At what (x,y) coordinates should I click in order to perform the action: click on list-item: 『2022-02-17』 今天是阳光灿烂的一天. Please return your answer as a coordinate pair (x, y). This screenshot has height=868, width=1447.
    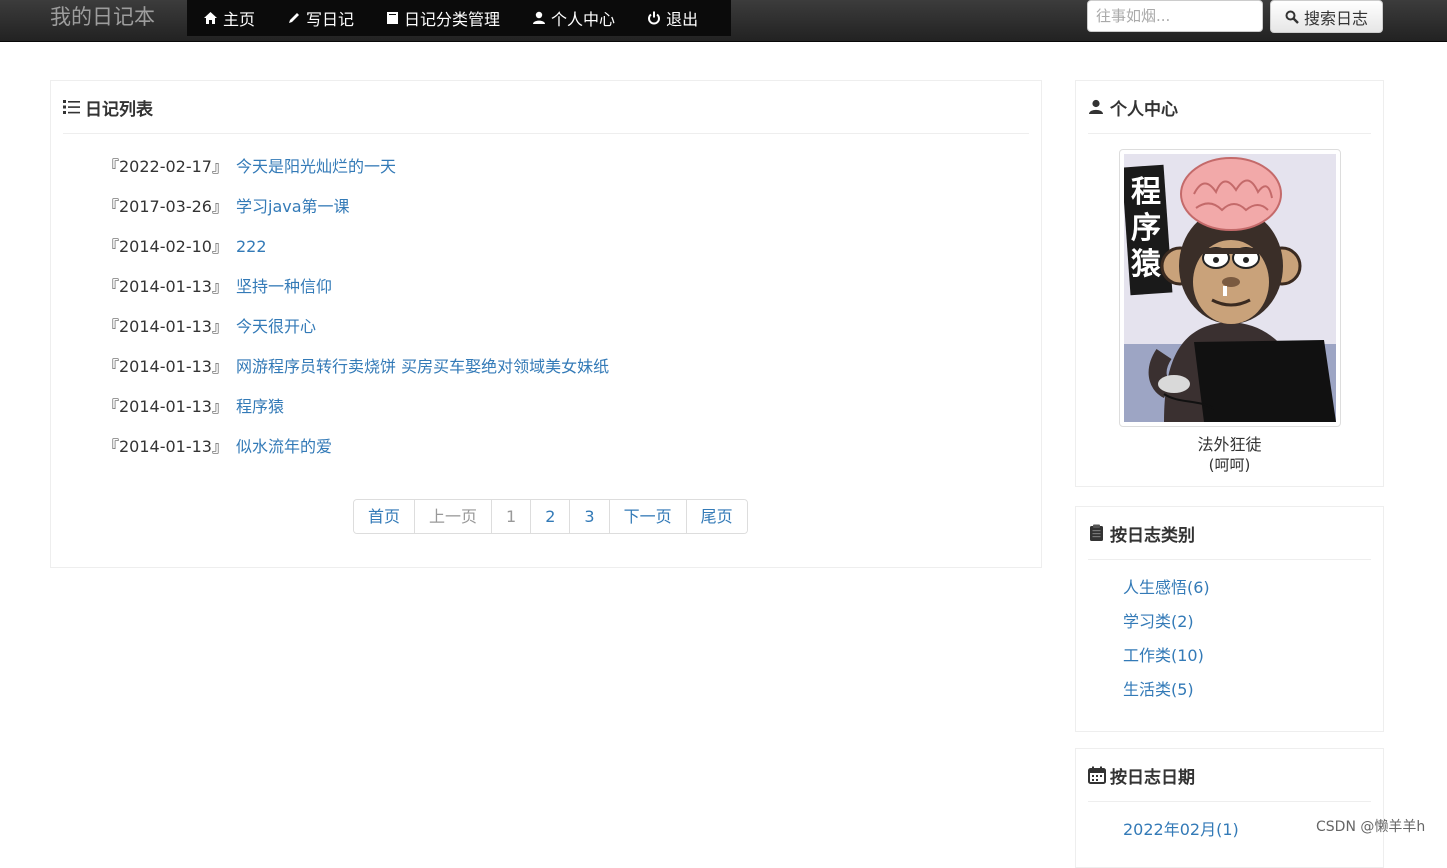
    Looking at the image, I should click on (356, 176).